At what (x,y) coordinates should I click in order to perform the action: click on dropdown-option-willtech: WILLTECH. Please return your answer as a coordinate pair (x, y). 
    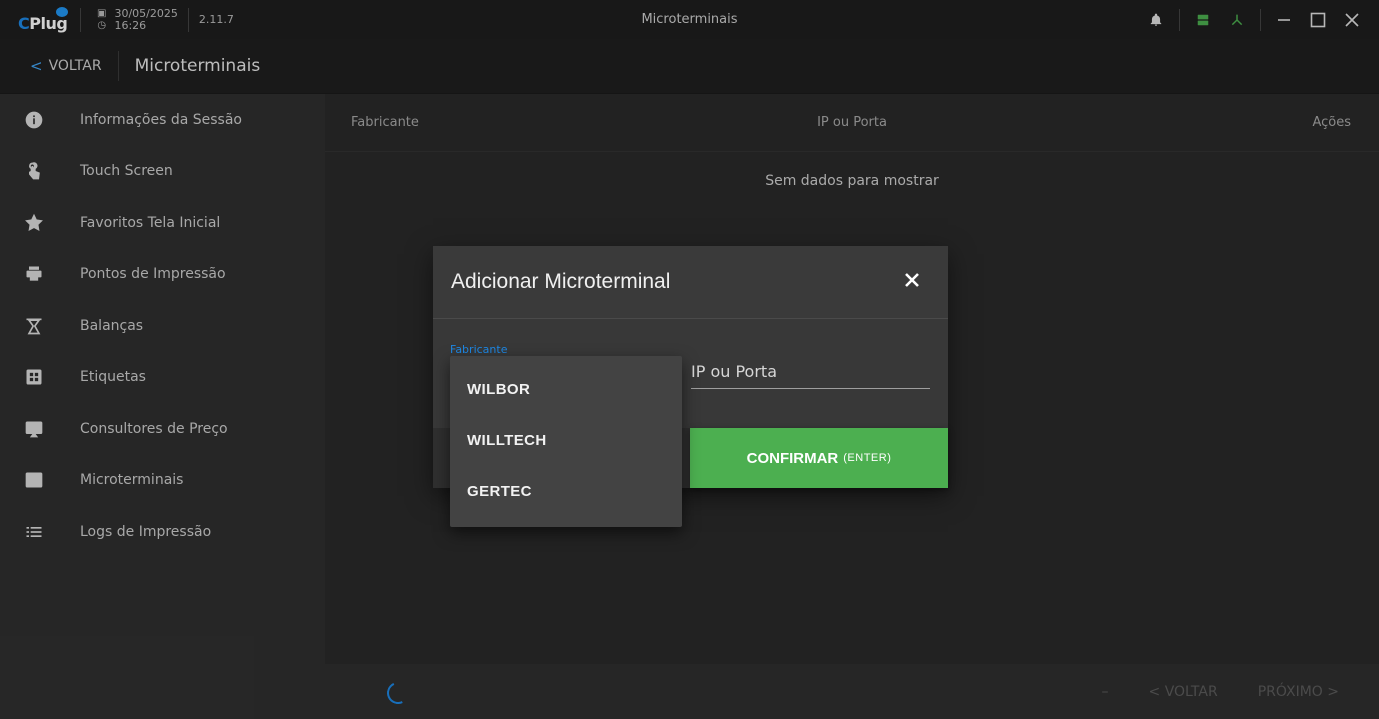
    Looking at the image, I should click on (566, 440).